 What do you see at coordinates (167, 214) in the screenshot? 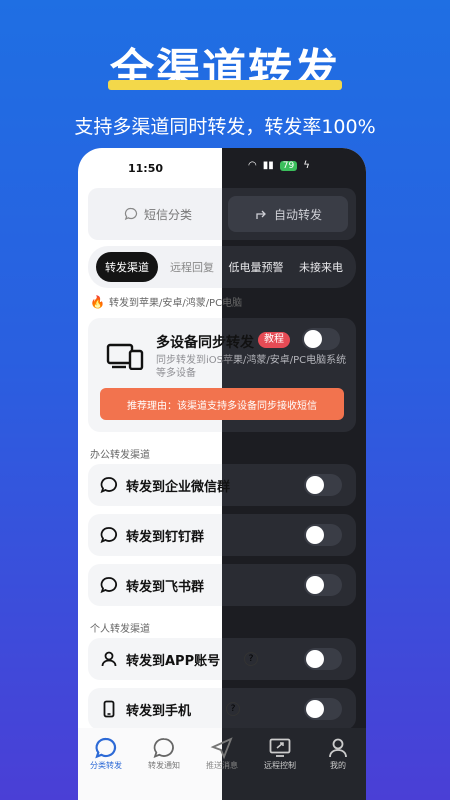
I see `segment-label-left: 短信分类` at bounding box center [167, 214].